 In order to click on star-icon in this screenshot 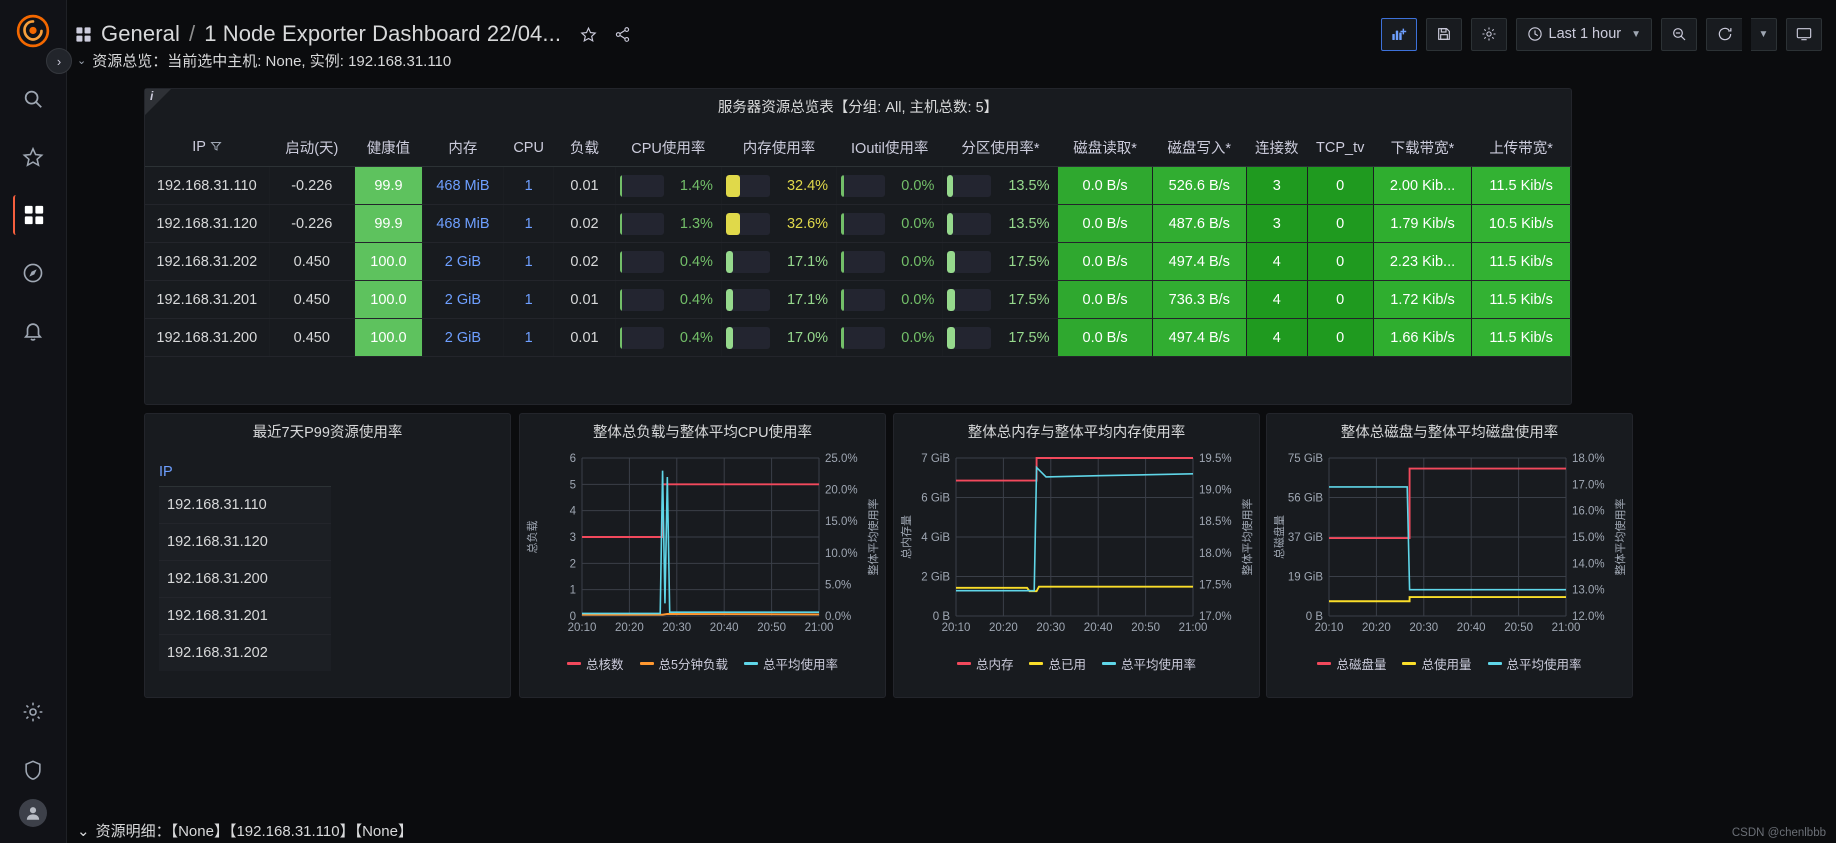, I will do `click(588, 34)`.